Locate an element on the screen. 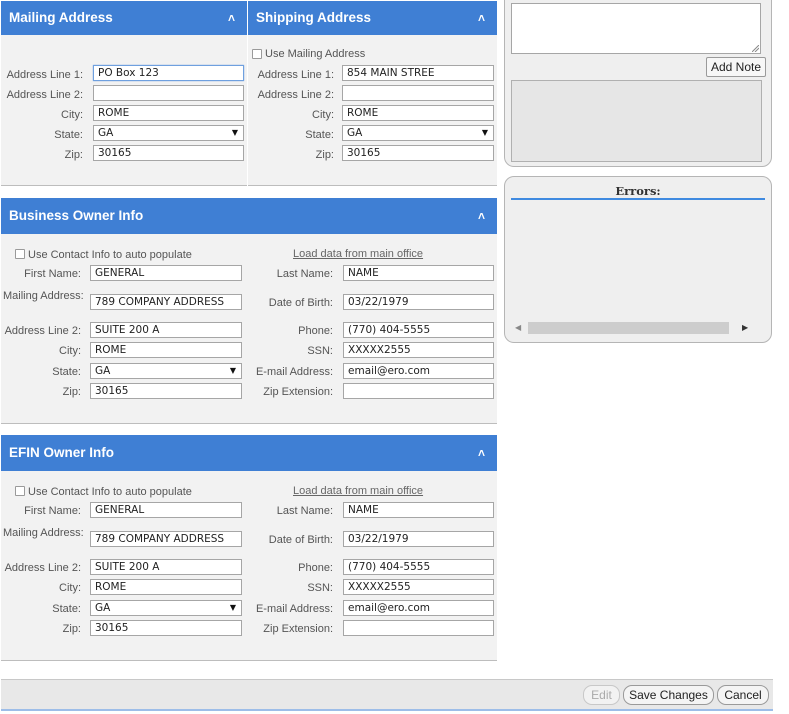  mailing-line2-input is located at coordinates (168, 93).